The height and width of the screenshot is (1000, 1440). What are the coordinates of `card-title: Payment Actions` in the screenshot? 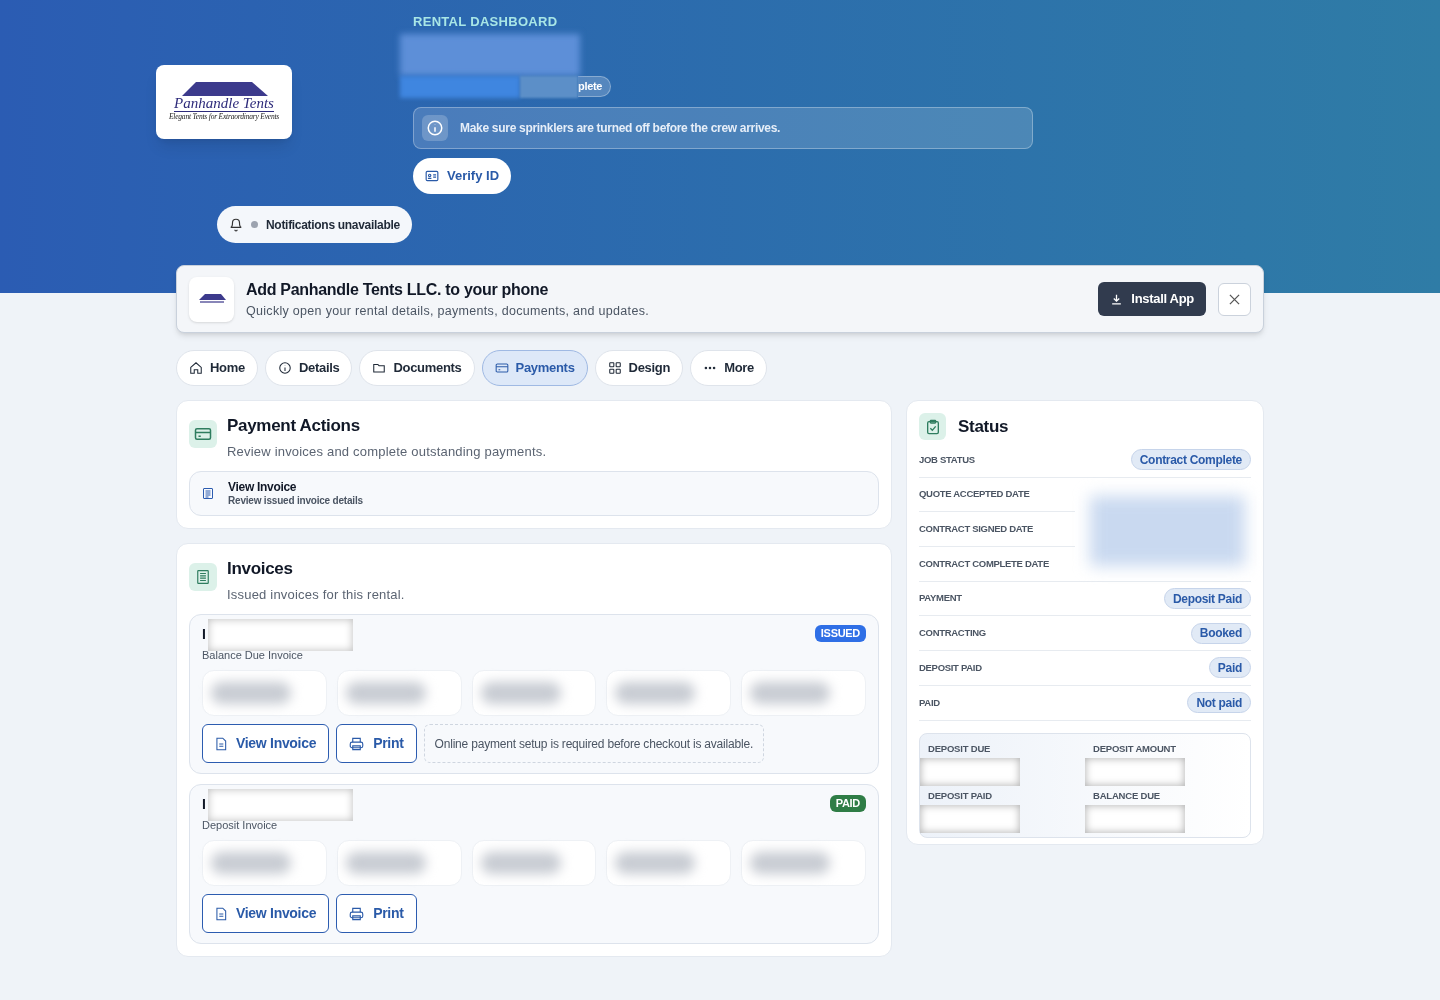 It's located at (294, 426).